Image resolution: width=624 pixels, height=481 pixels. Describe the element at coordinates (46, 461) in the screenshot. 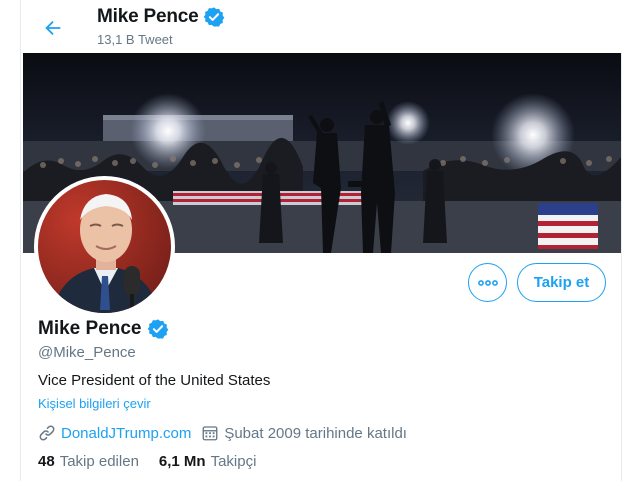

I see `following-count: 48` at that location.